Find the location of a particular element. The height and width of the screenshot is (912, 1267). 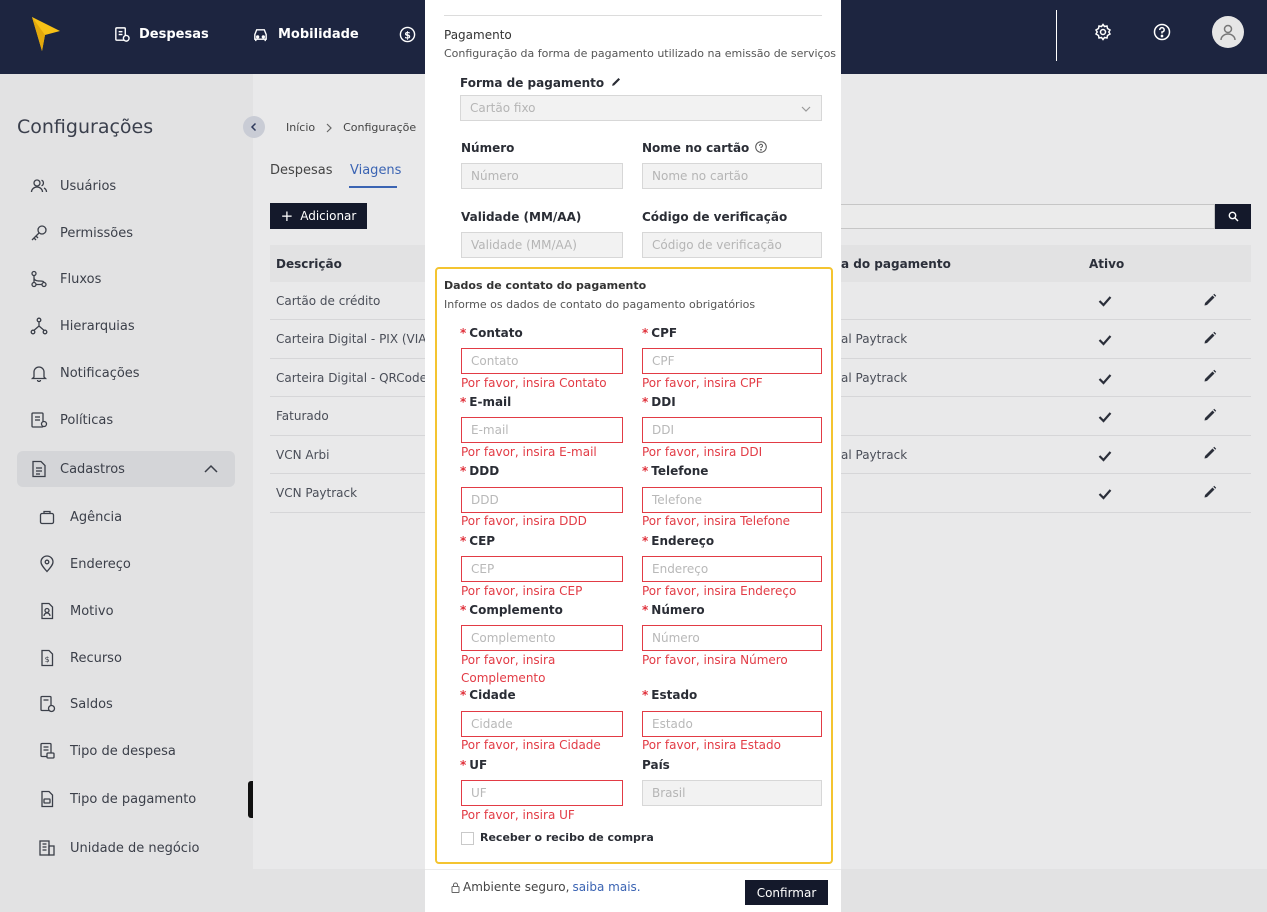

column-header-descricao: Descrição is located at coordinates (309, 264).